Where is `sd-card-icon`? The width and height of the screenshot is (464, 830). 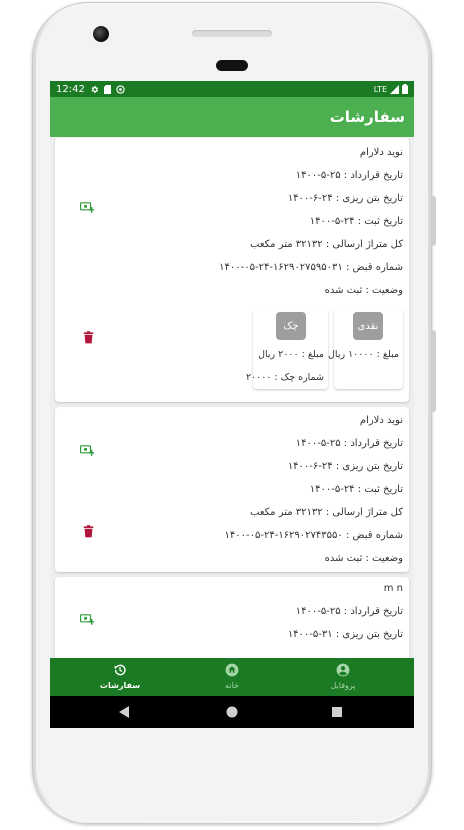 sd-card-icon is located at coordinates (107, 89).